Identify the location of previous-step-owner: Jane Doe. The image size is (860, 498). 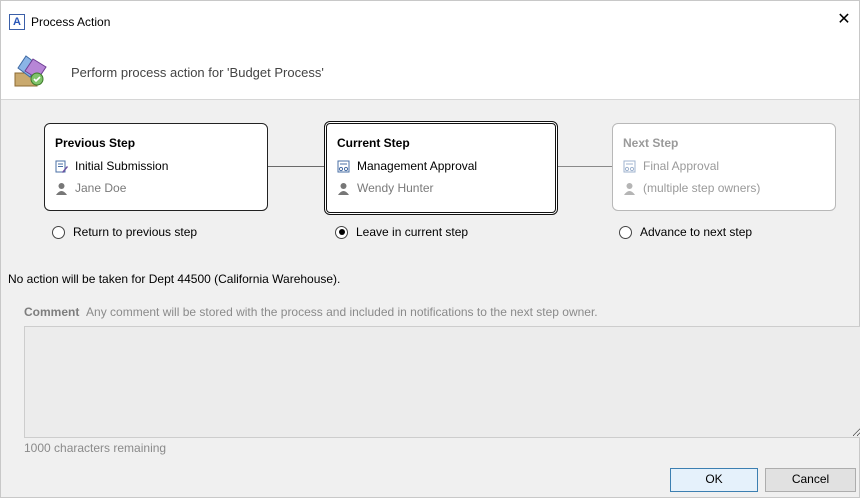
(101, 188).